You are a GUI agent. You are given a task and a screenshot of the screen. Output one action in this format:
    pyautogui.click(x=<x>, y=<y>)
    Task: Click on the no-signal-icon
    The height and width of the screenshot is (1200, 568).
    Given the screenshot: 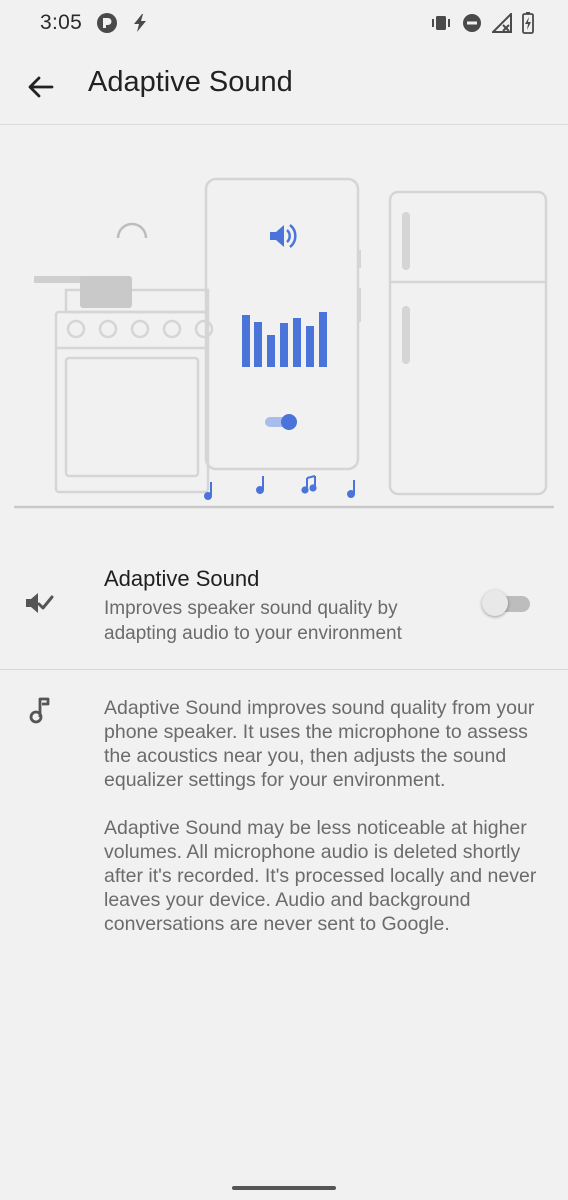 What is the action you would take?
    pyautogui.click(x=502, y=23)
    